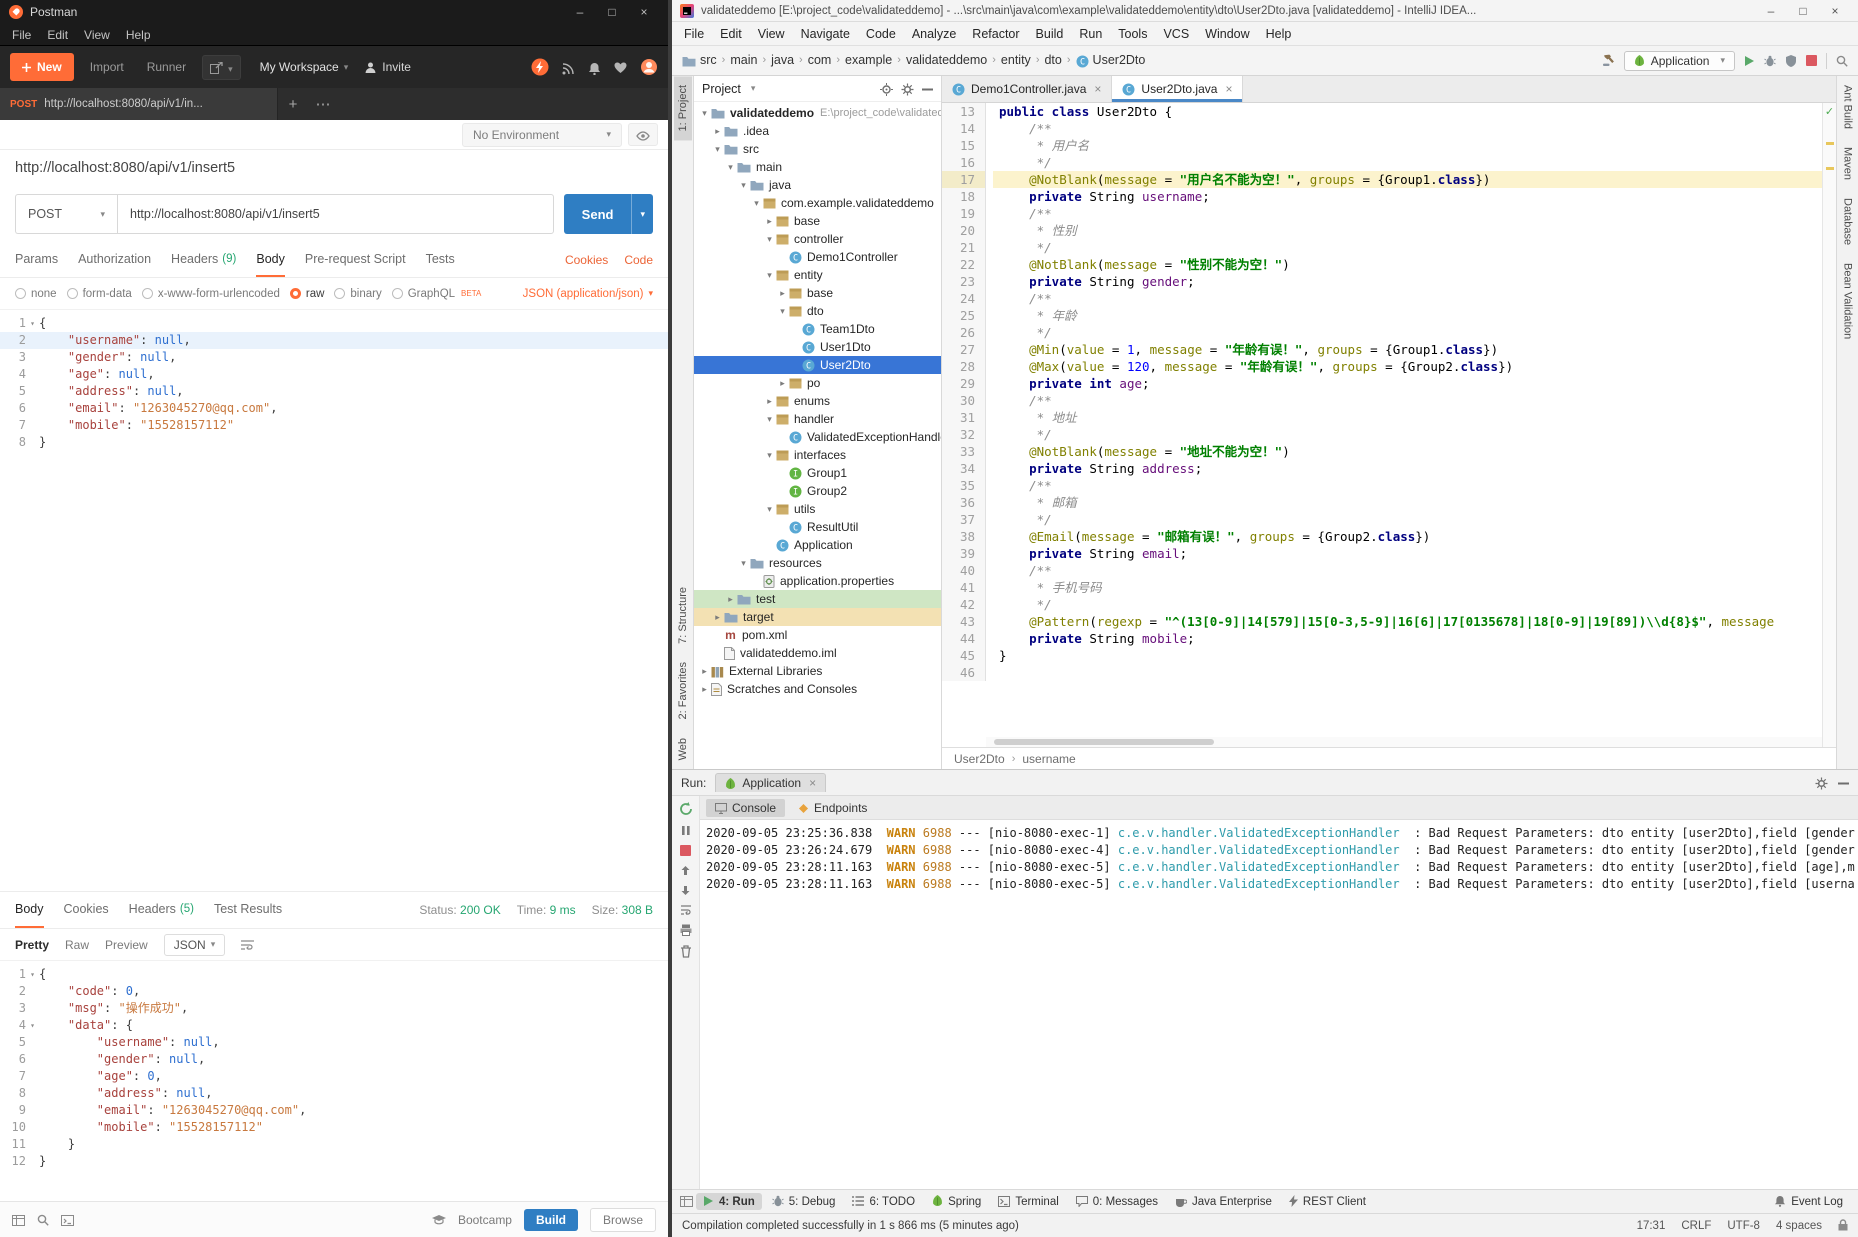 The image size is (1858, 1237). I want to click on heart-icon, so click(620, 67).